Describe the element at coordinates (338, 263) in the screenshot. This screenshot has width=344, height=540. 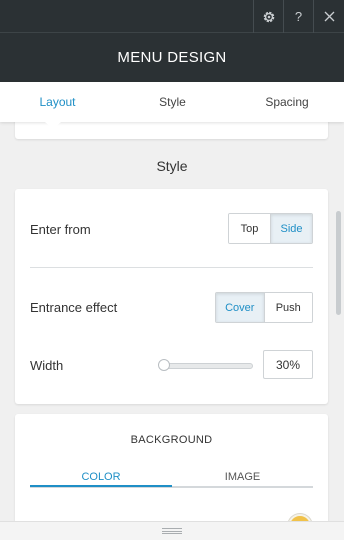
I see `scrollbar` at that location.